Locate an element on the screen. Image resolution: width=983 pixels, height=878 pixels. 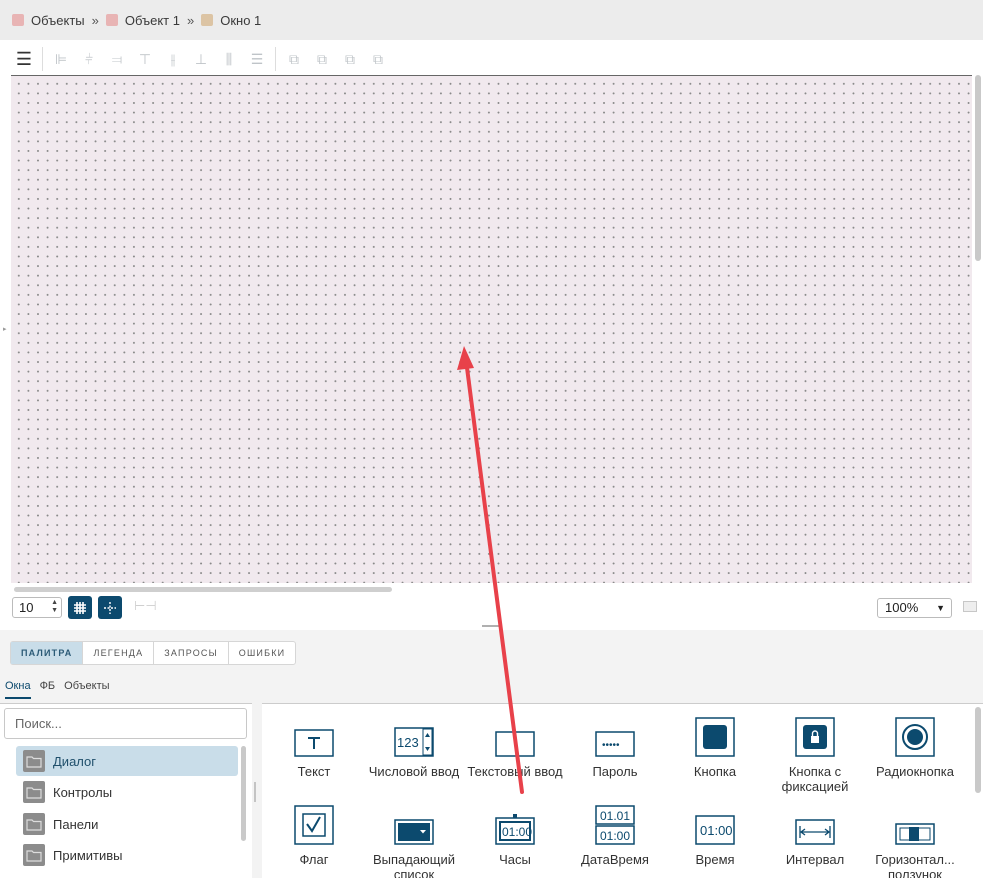
palette-item-password: ••••• Пароль is located at coordinates (615, 747).